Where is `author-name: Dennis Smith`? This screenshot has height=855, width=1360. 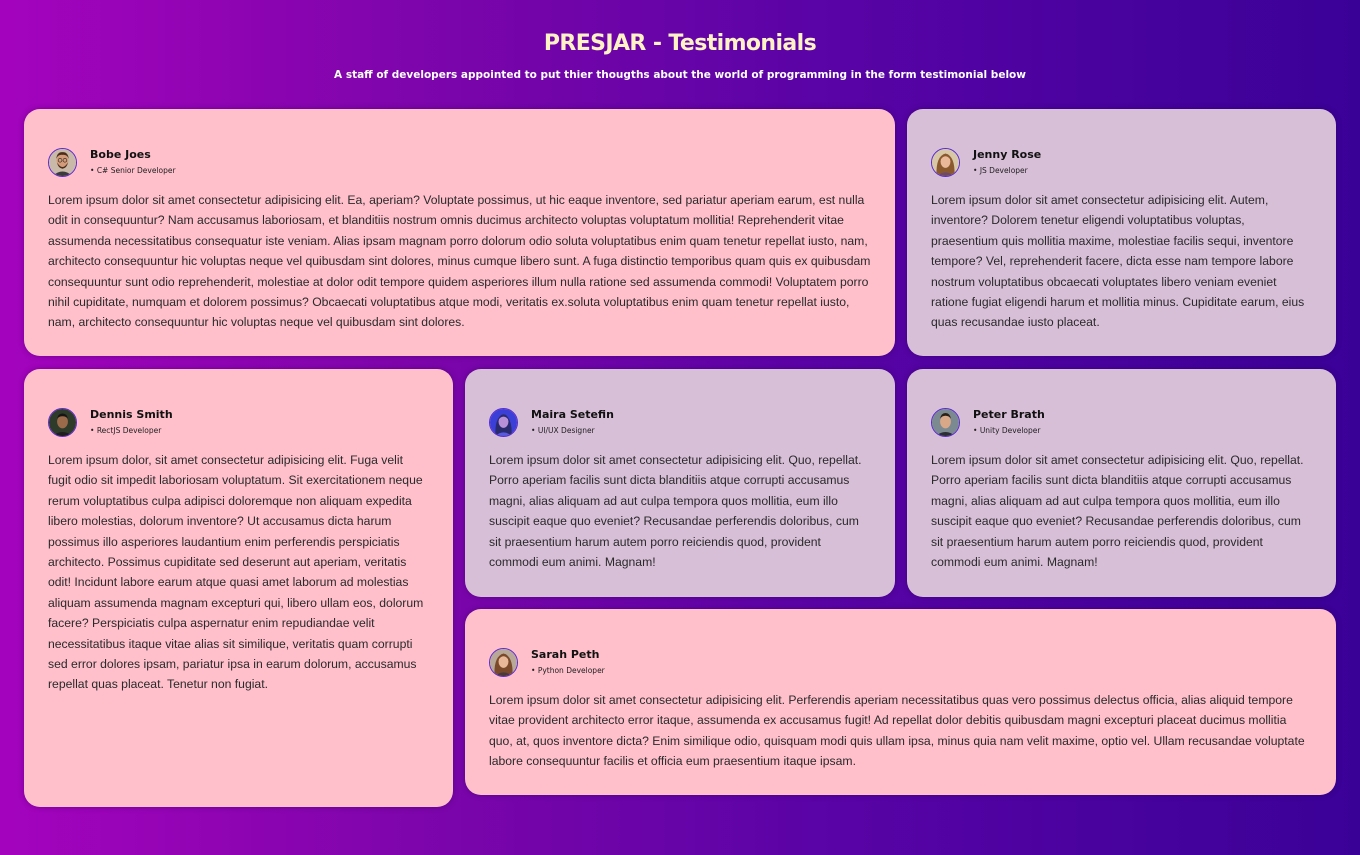 author-name: Dennis Smith is located at coordinates (131, 414).